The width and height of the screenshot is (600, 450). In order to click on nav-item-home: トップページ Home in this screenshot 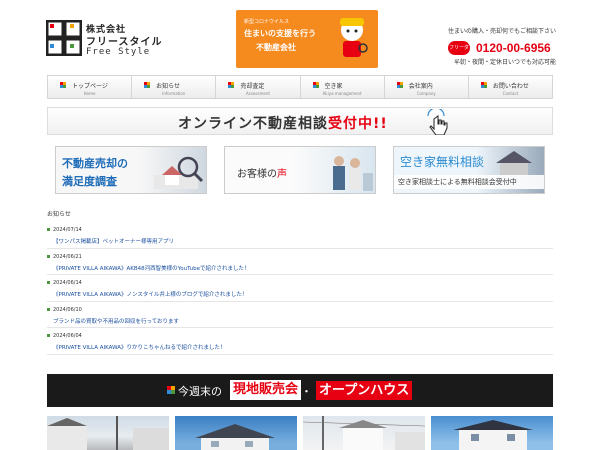, I will do `click(90, 87)`.